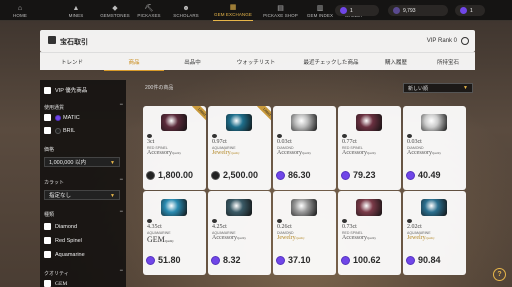 The image size is (512, 287). I want to click on tab-3: ウォッチリスト, so click(256, 62).